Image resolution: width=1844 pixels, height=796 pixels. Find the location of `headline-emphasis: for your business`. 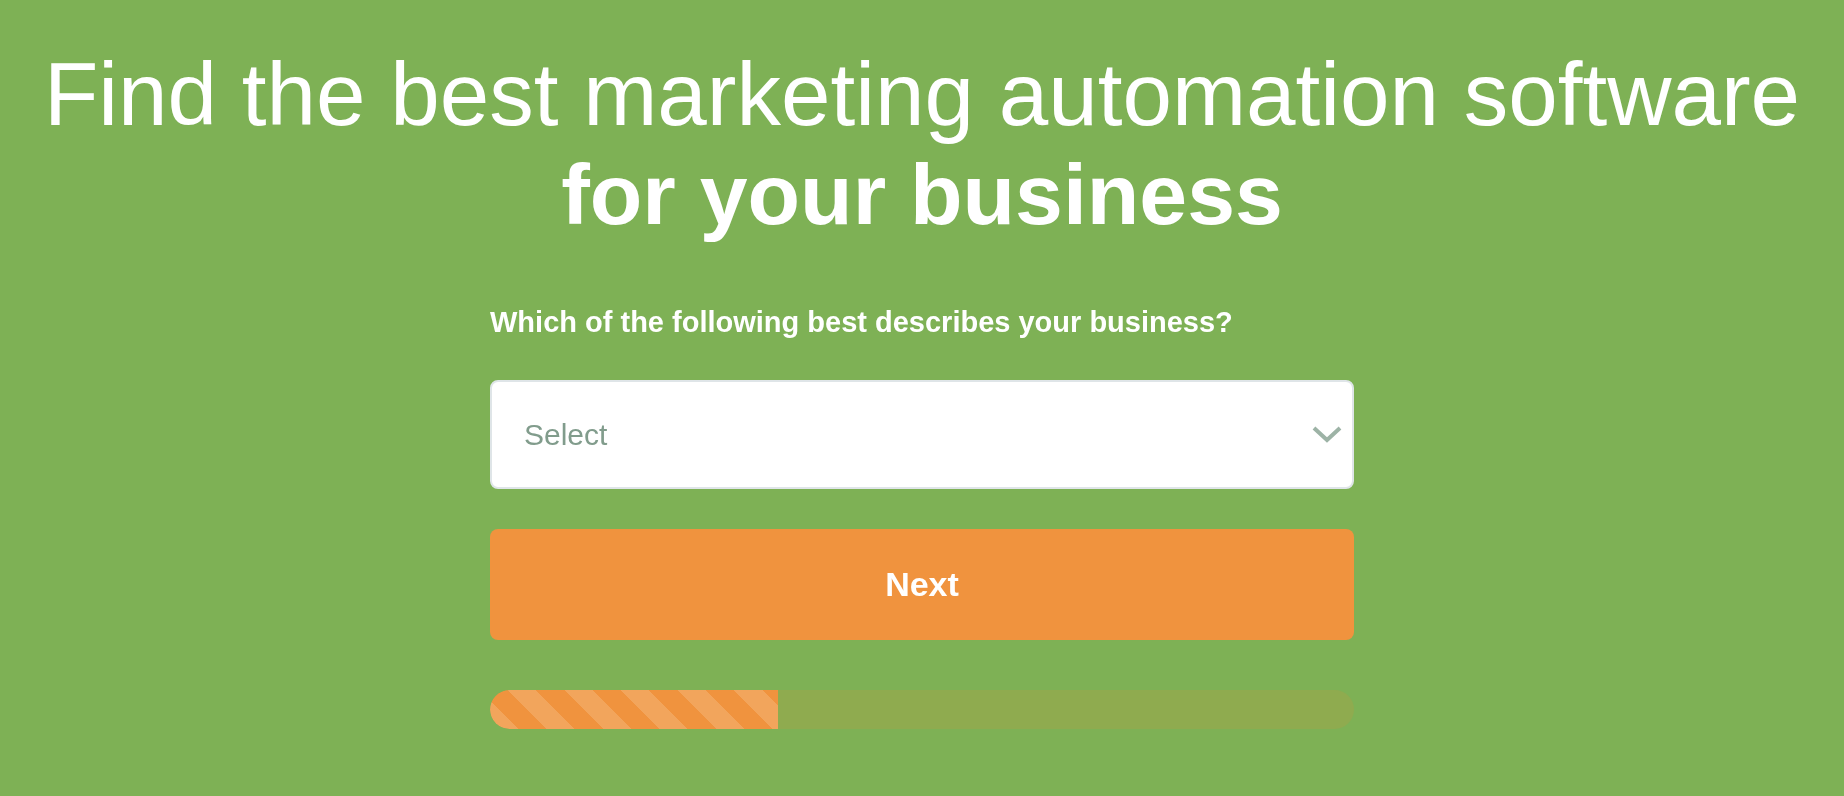

headline-emphasis: for your business is located at coordinates (922, 194).